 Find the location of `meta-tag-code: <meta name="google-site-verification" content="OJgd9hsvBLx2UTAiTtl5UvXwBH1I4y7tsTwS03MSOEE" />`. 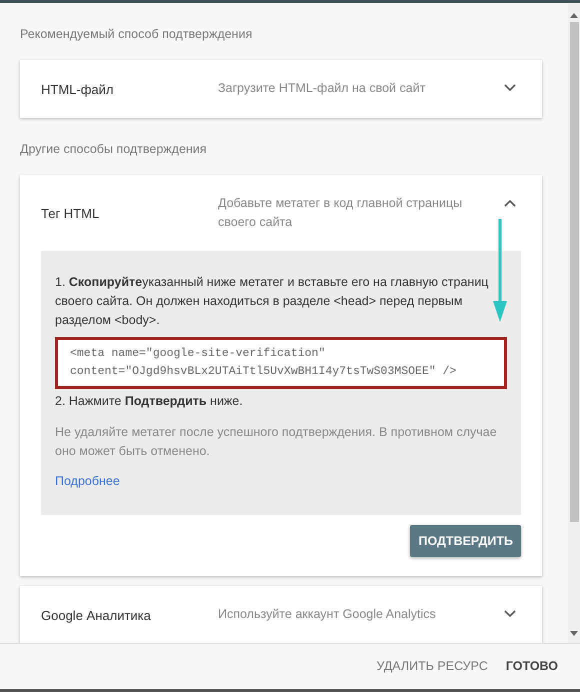

meta-tag-code: <meta name="google-site-verification" content="OJgd9hsvBLx2UTAiTtl5UvXwBH1I4y7tsTwS03MSOEE" /> is located at coordinates (281, 363).